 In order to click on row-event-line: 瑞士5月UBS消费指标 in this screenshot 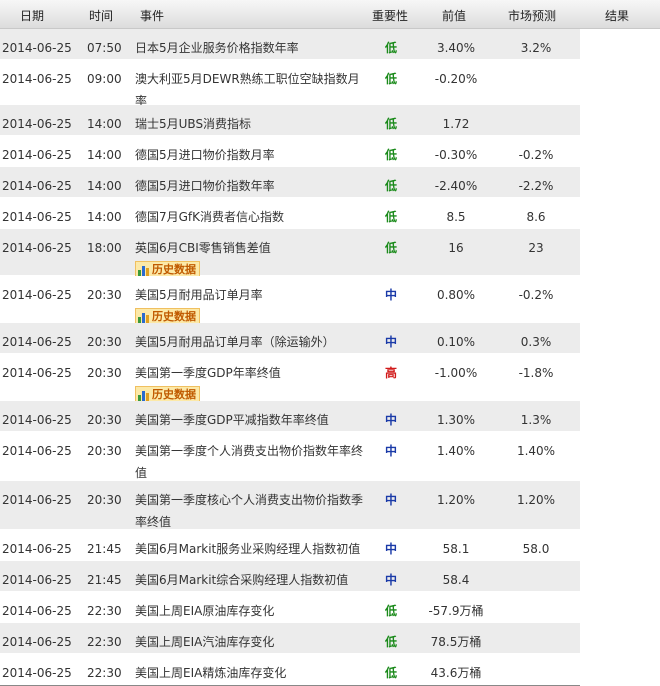, I will do `click(193, 124)`.